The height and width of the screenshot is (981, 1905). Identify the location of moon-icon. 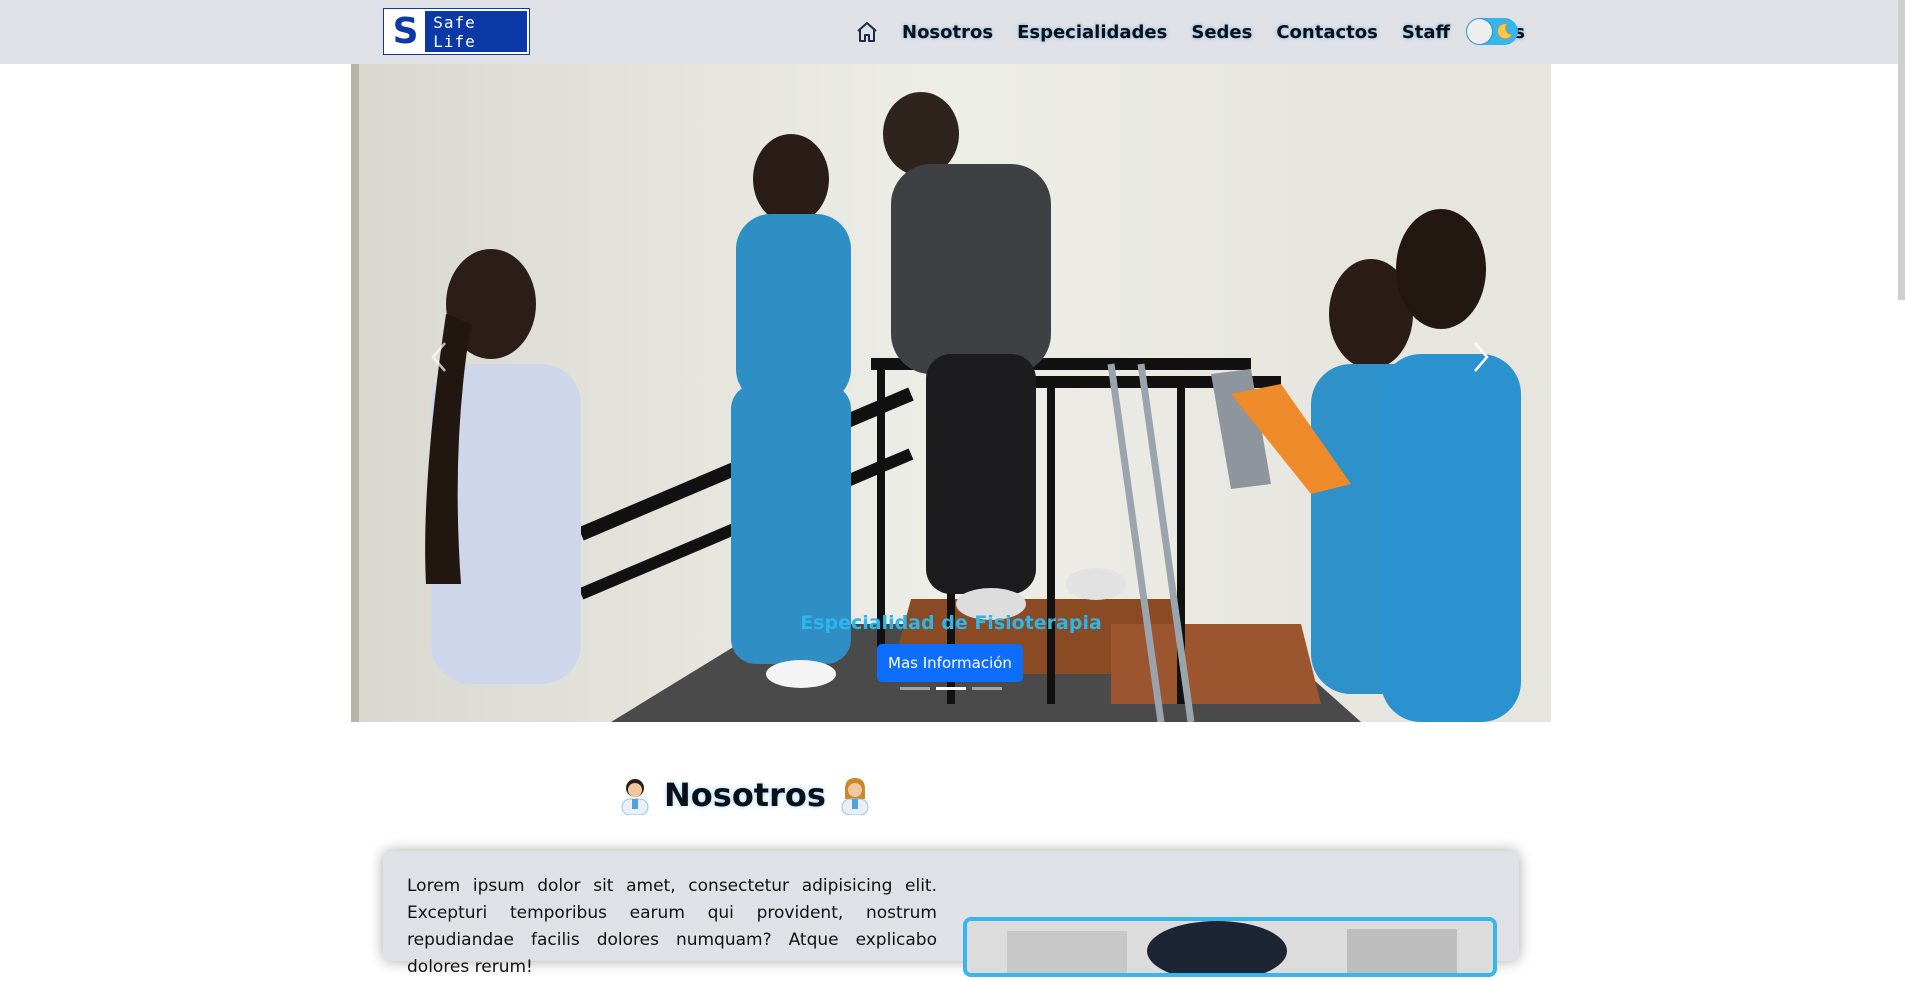
(1505, 31).